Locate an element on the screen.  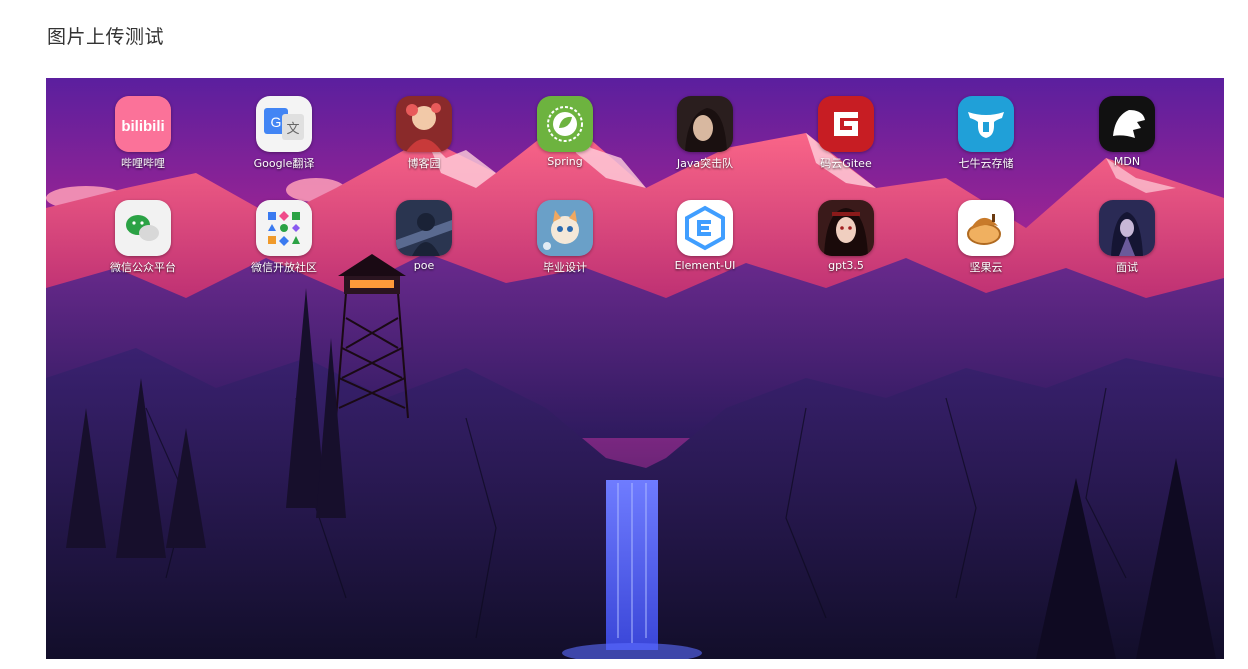
google-translate-icon: G文 is located at coordinates (284, 124).